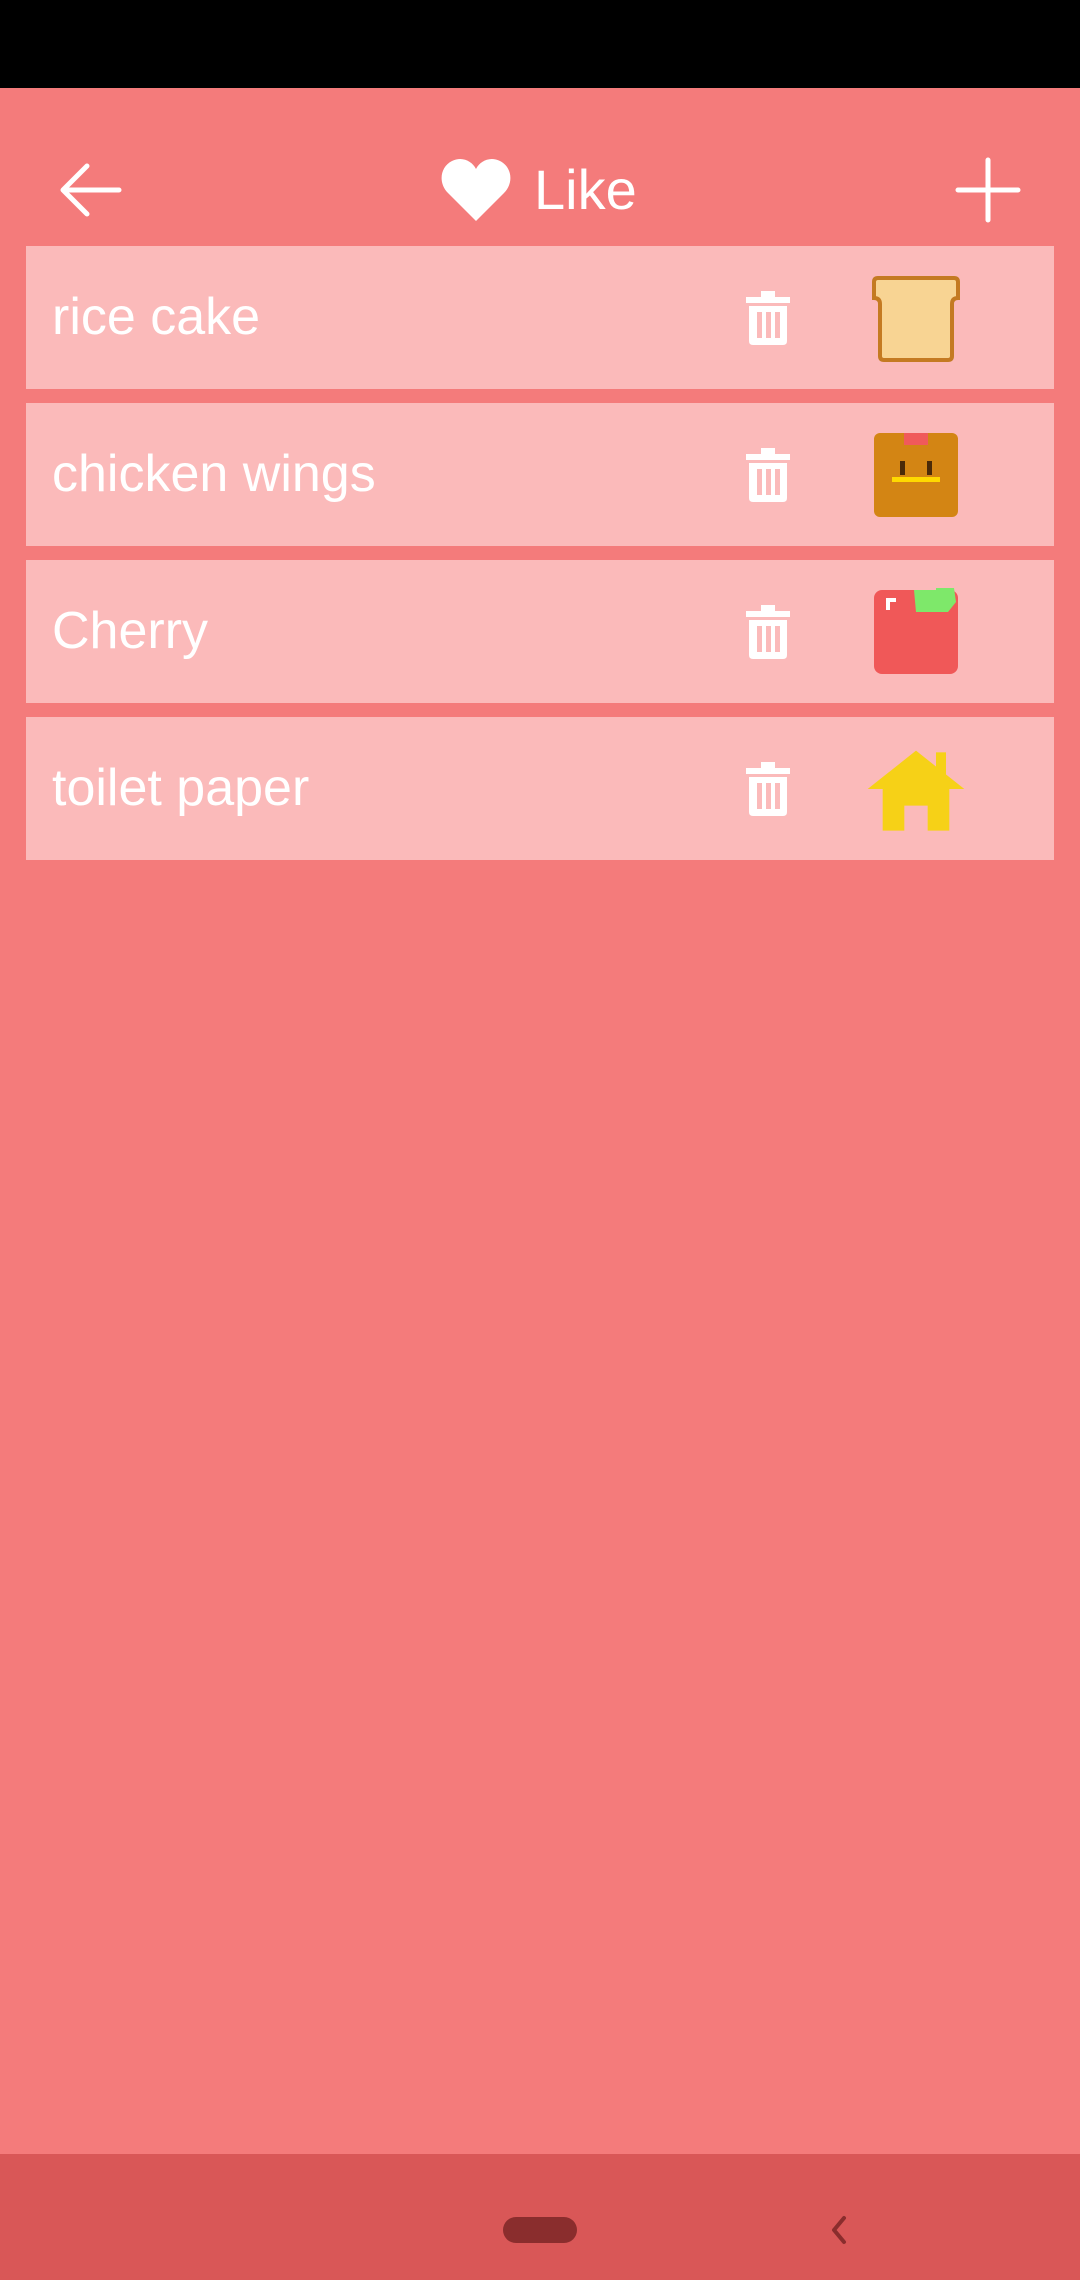 This screenshot has height=2280, width=1080. What do you see at coordinates (130, 631) in the screenshot?
I see `item-label: Cherry` at bounding box center [130, 631].